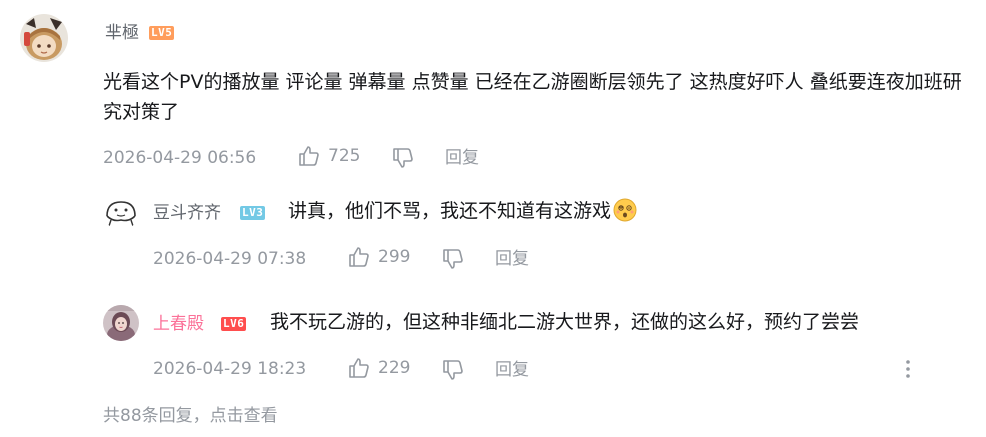  I want to click on main-comment-dislike-button, so click(403, 158).